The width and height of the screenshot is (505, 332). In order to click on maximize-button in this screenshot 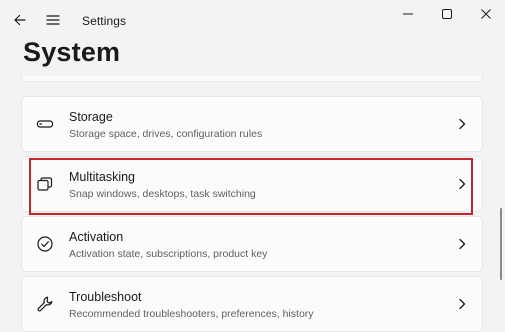, I will do `click(447, 14)`.